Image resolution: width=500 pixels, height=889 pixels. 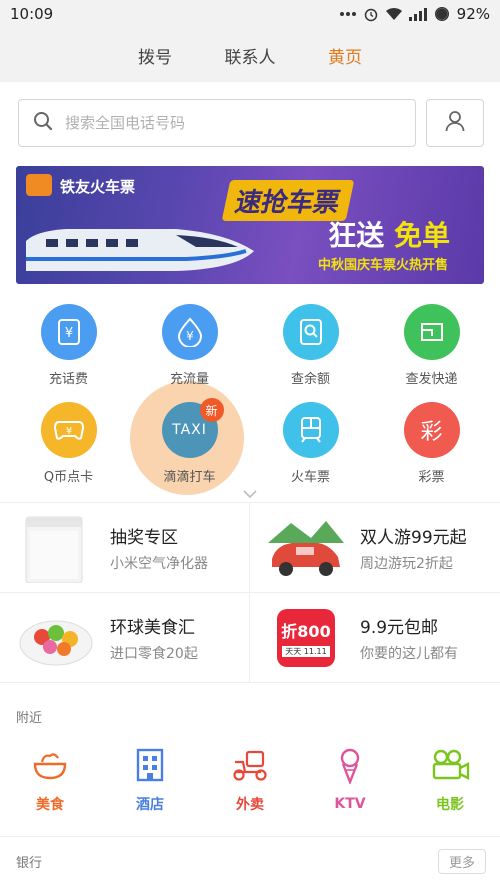 What do you see at coordinates (29, 863) in the screenshot?
I see `bank-title: 银行` at bounding box center [29, 863].